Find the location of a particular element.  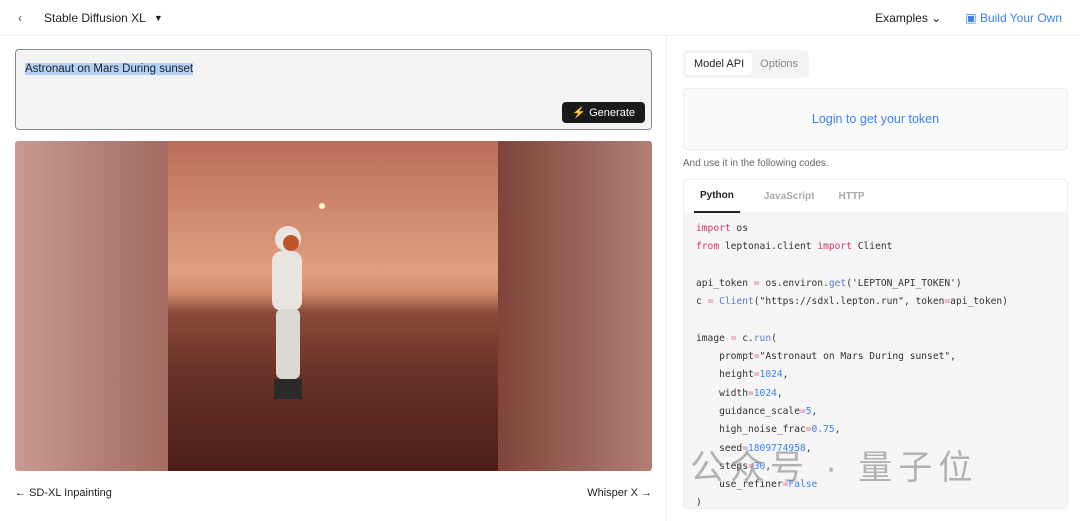

code-token: high_noise_frac is located at coordinates (751, 430).